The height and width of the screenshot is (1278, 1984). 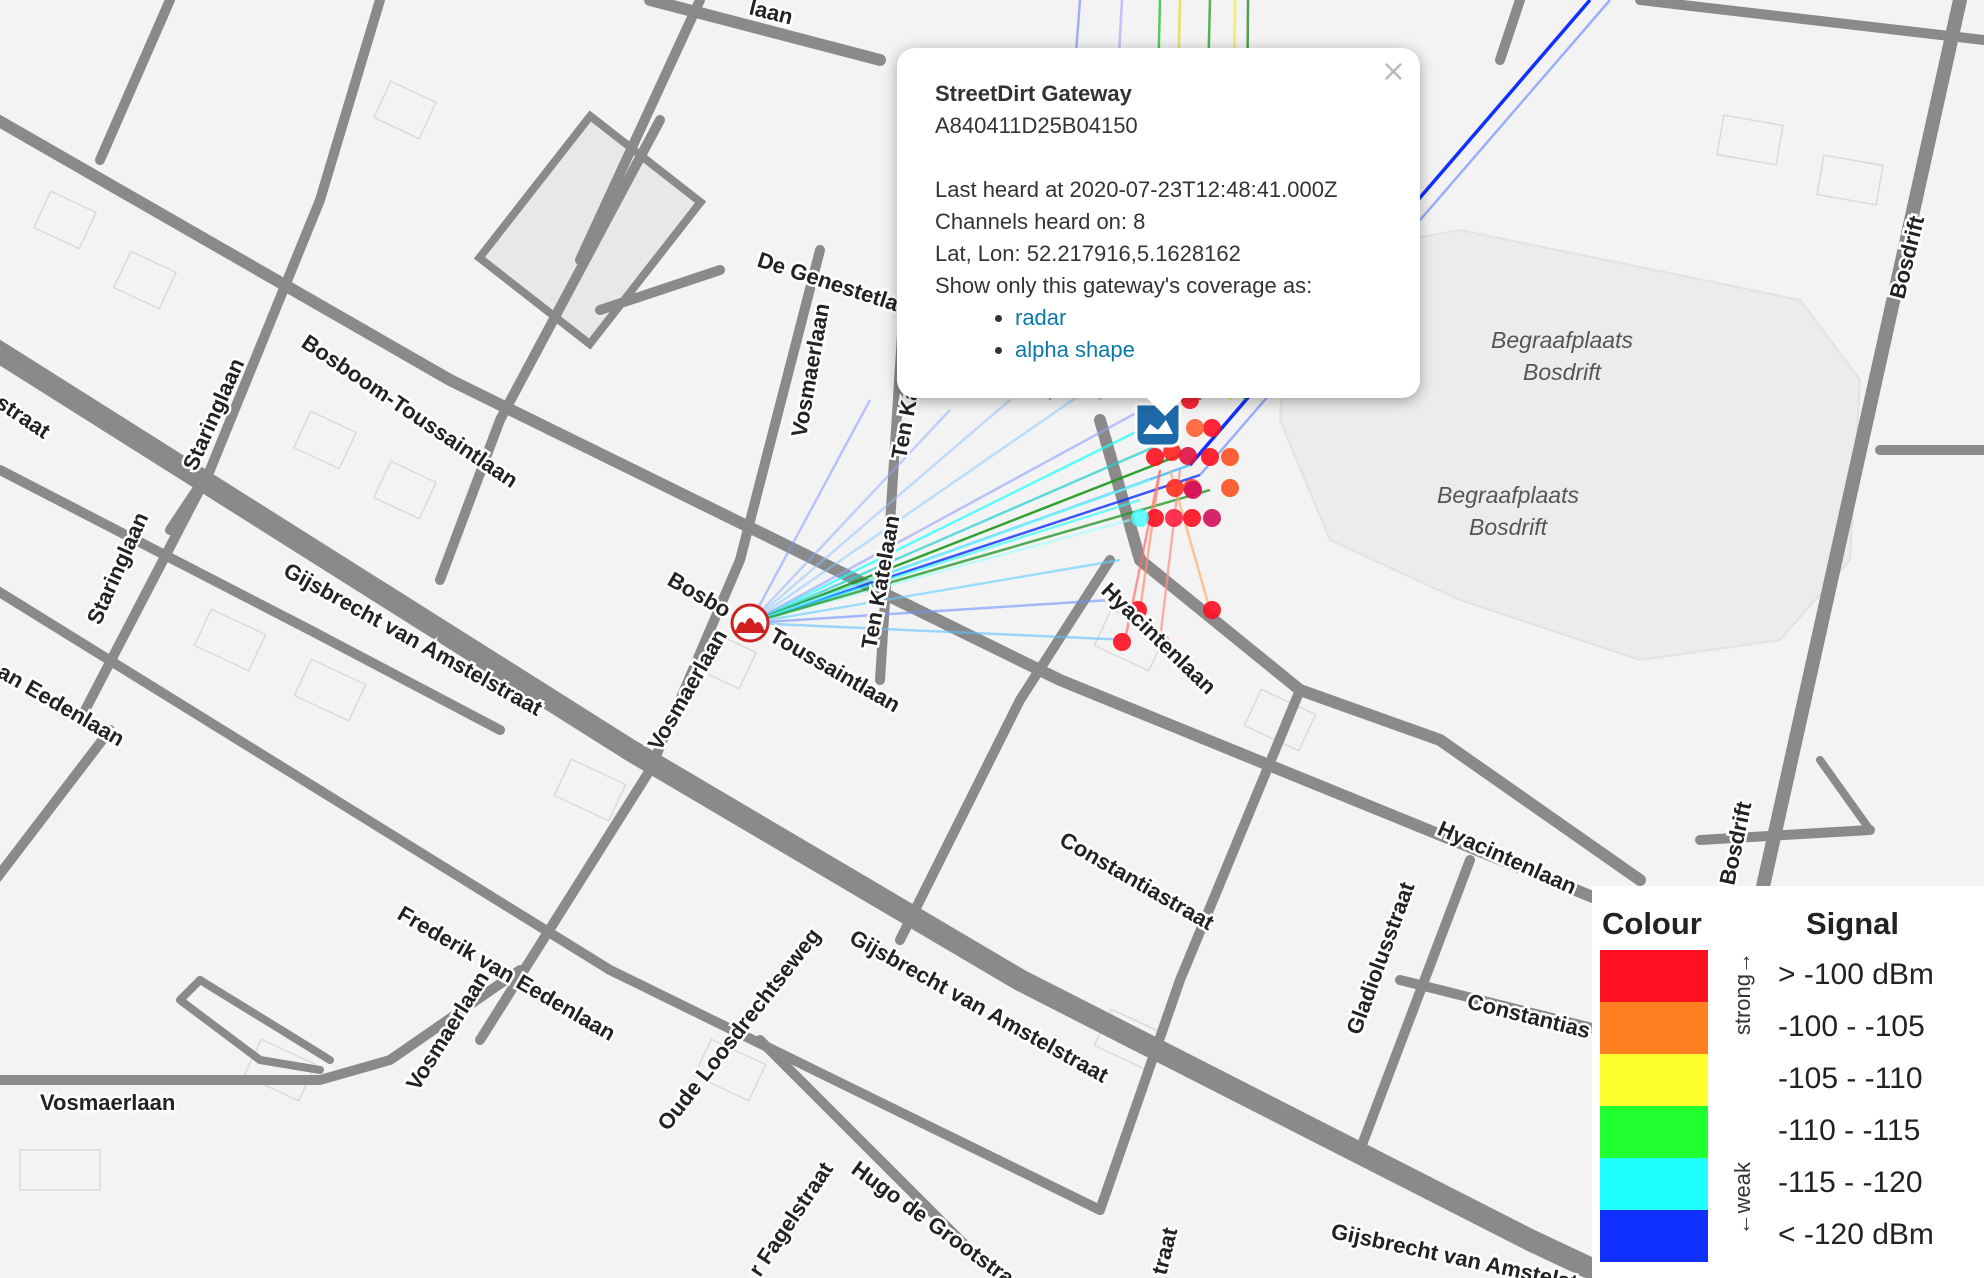 I want to click on legend-signal-header: Signal, so click(x=1853, y=923).